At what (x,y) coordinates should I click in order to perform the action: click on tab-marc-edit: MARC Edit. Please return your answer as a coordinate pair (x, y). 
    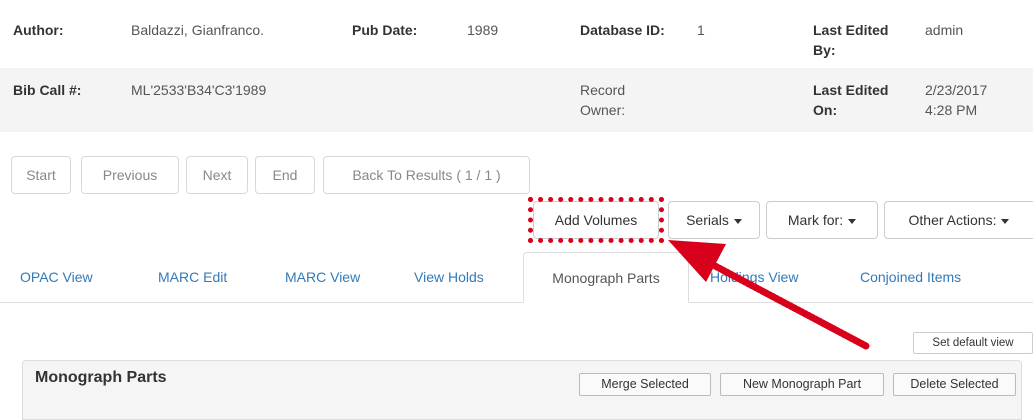
    Looking at the image, I should click on (192, 277).